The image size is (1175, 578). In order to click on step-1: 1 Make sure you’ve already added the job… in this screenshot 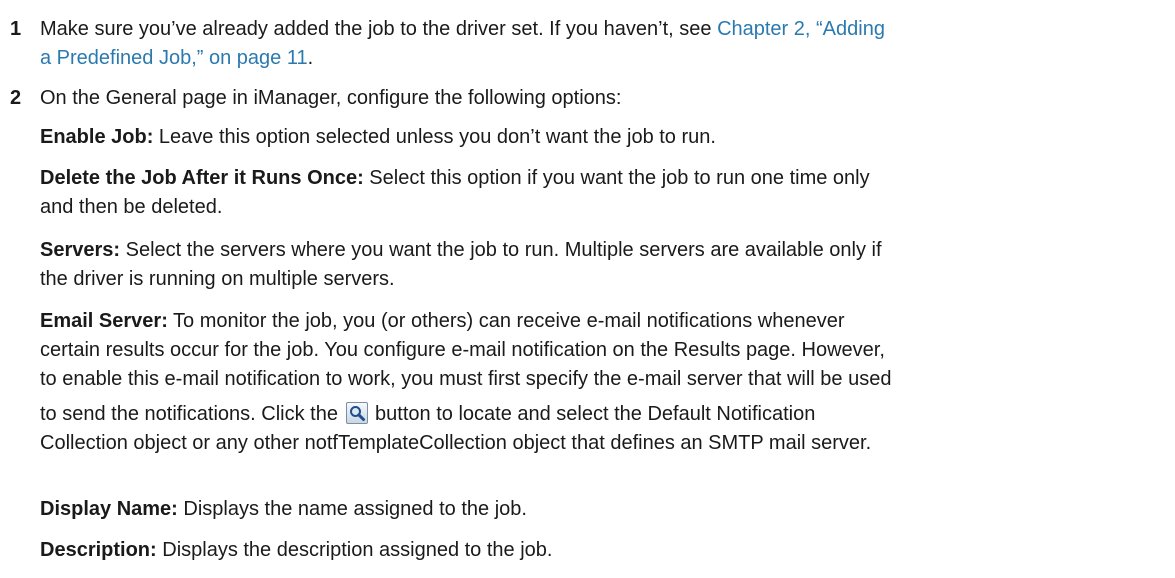, I will do `click(587, 44)`.